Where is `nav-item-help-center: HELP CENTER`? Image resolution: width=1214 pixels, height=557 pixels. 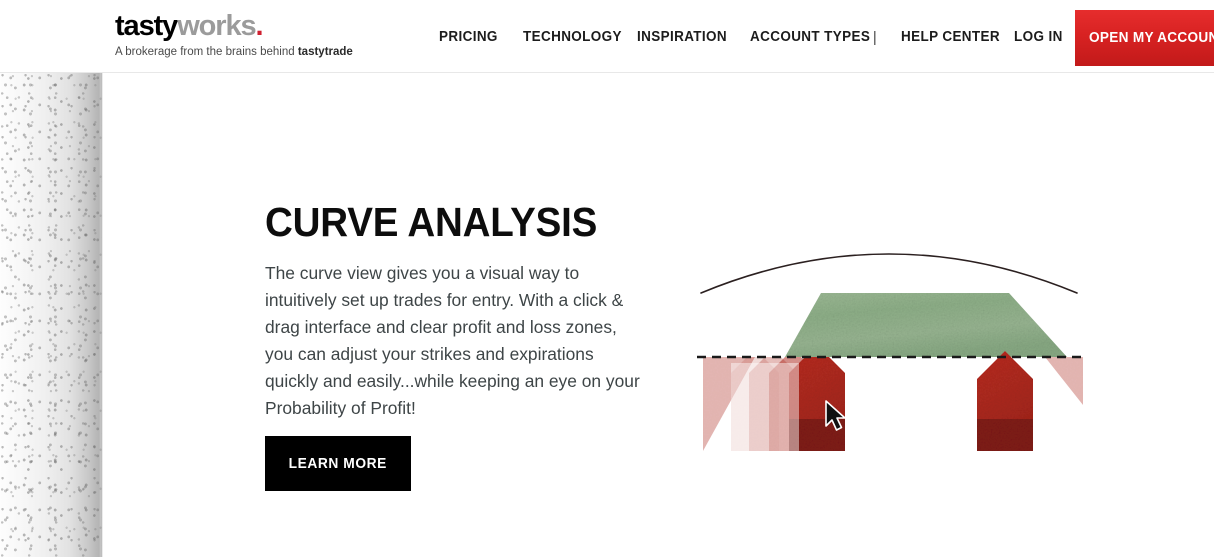 nav-item-help-center: HELP CENTER is located at coordinates (950, 37).